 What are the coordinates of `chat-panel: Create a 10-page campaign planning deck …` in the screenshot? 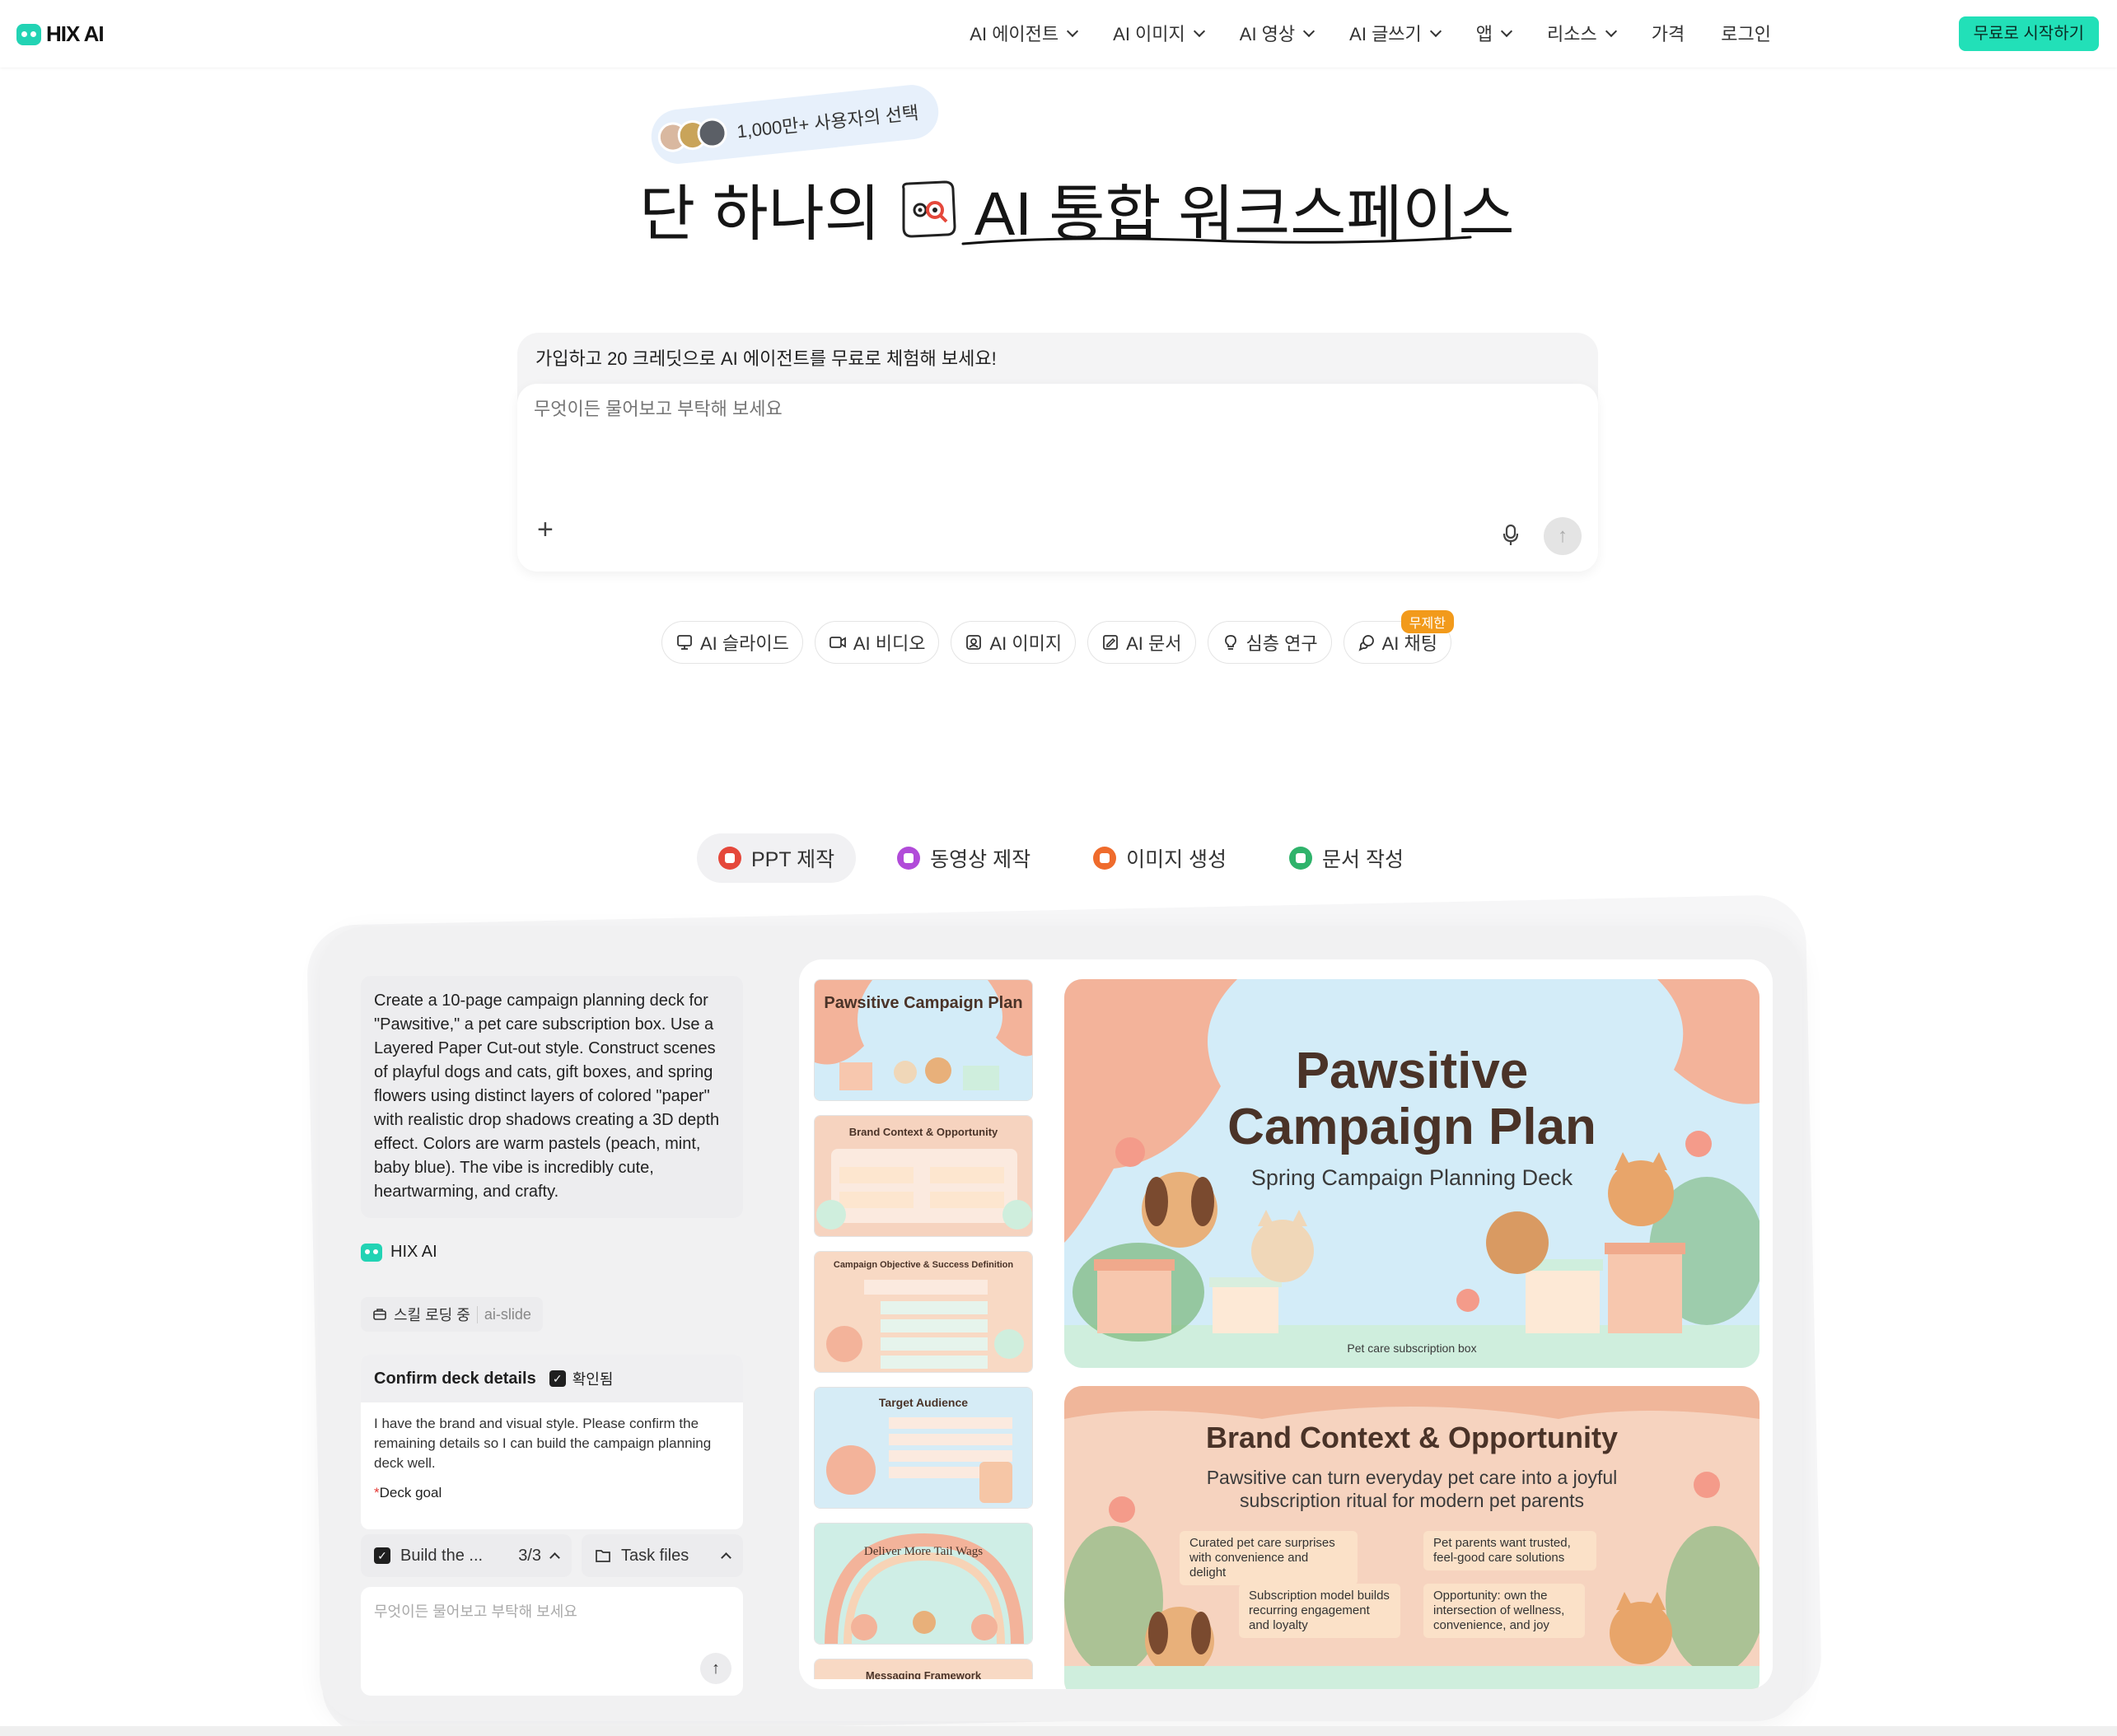 It's located at (552, 1338).